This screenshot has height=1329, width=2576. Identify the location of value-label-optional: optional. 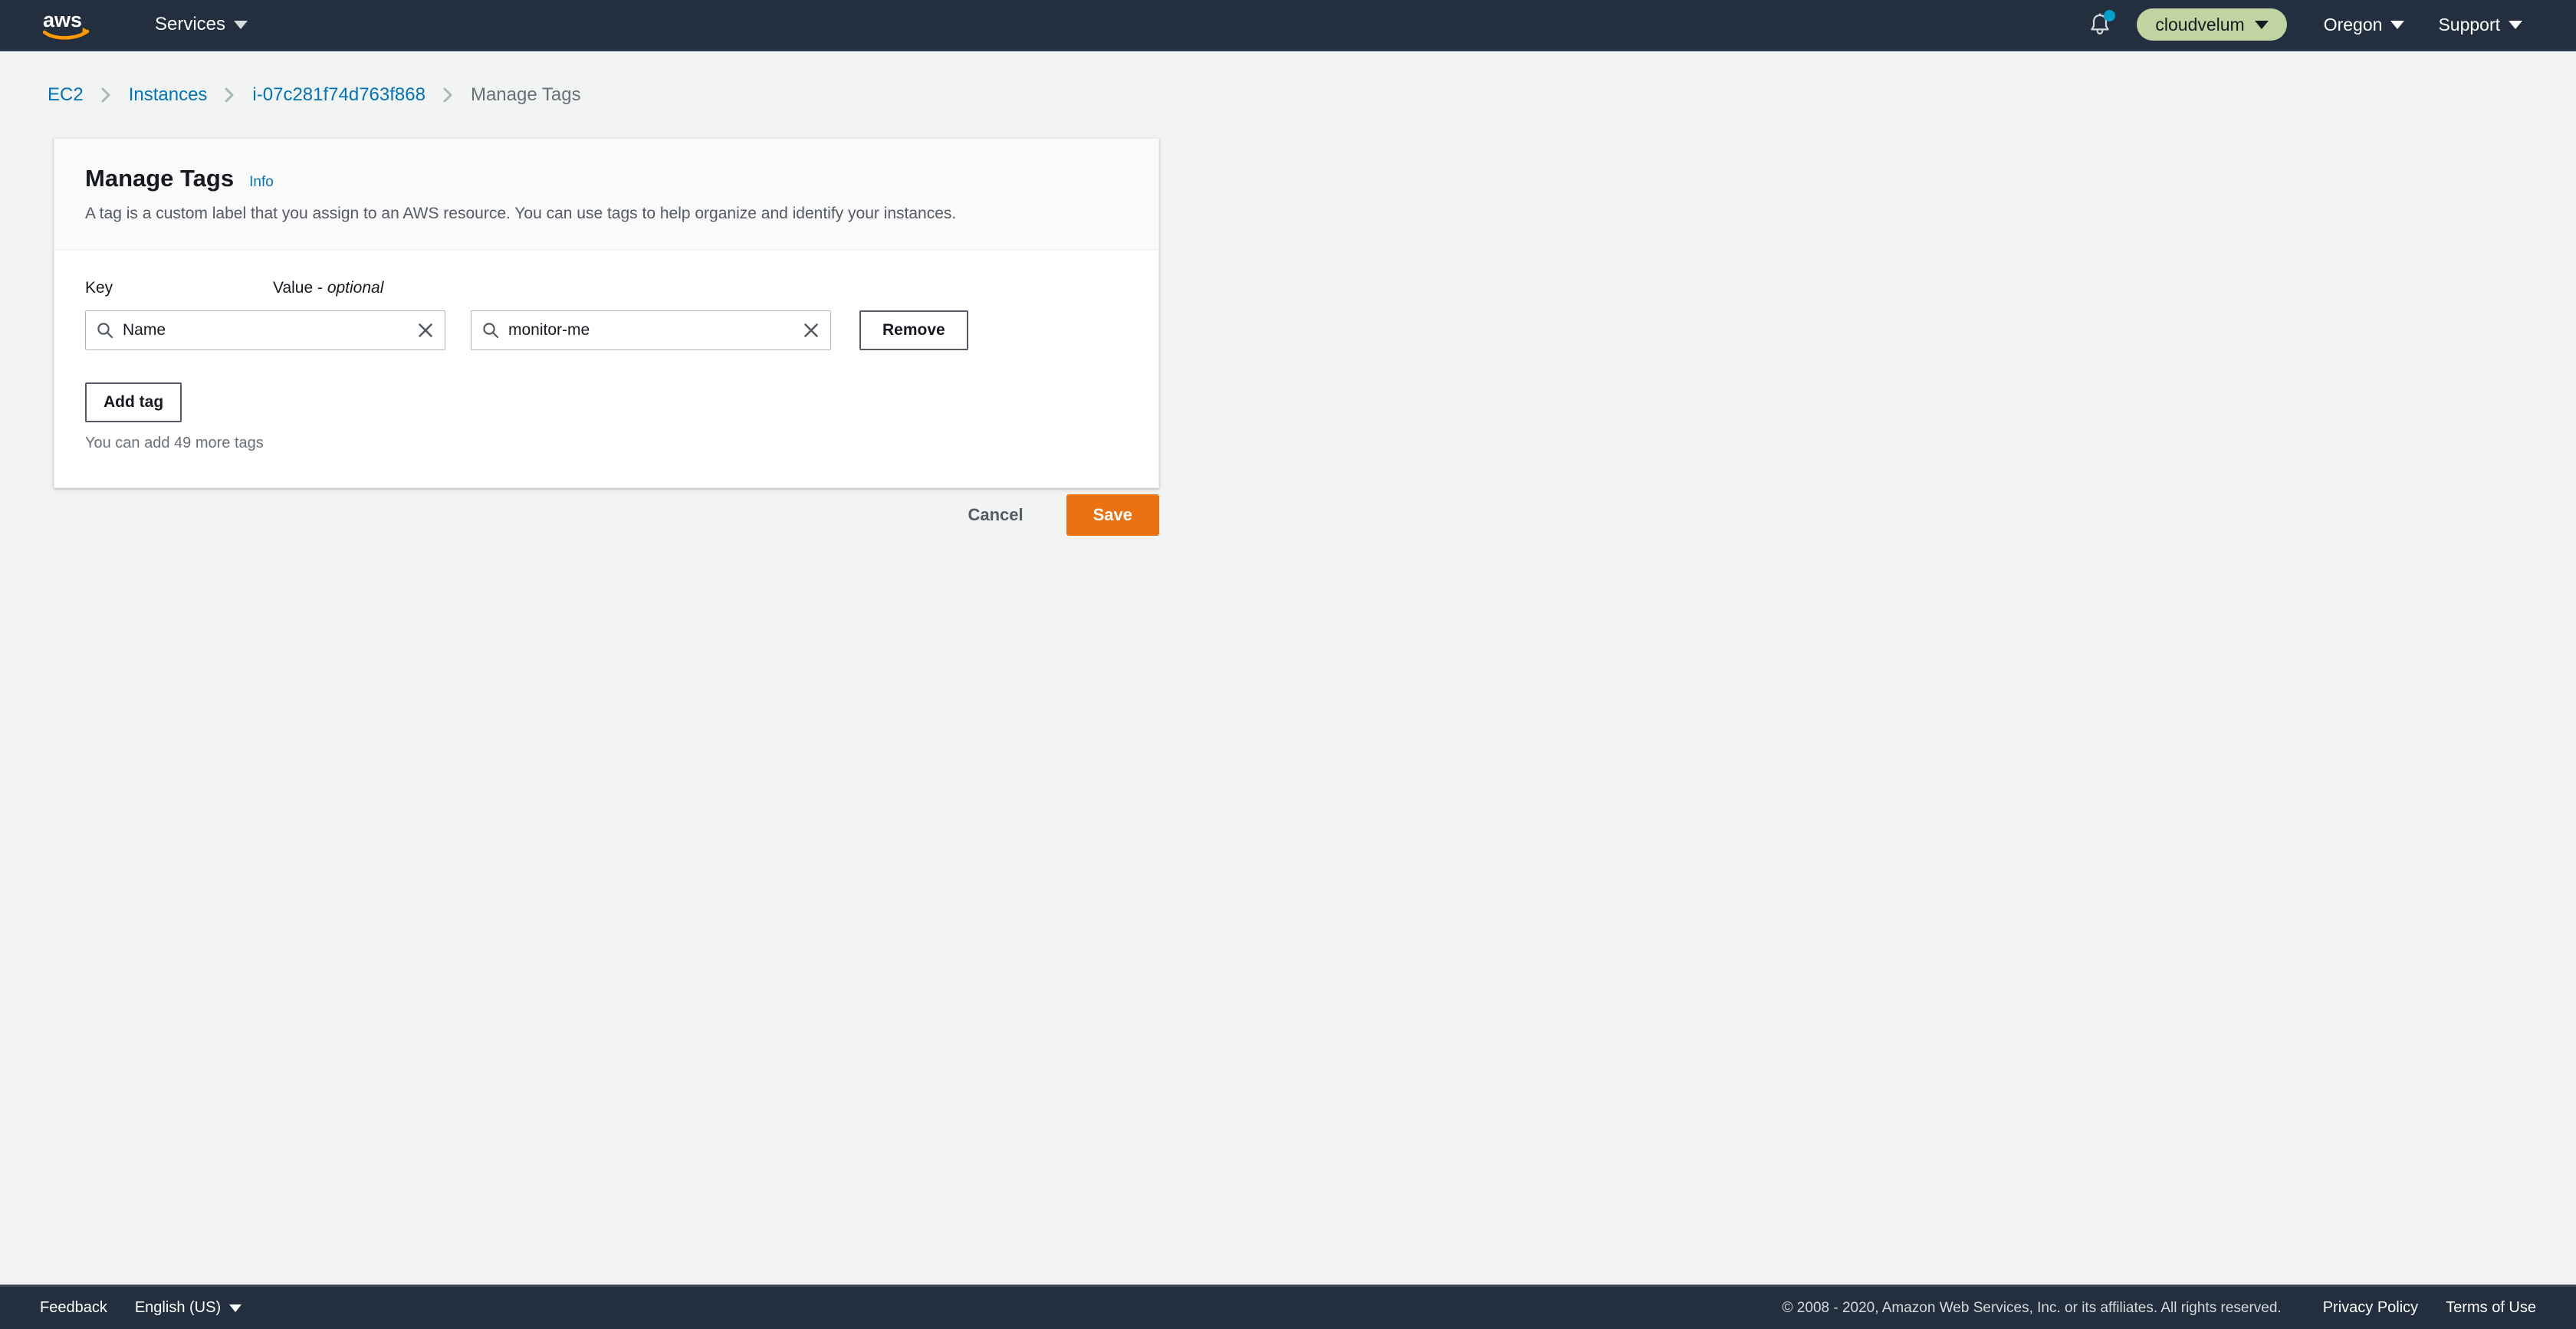
(356, 288).